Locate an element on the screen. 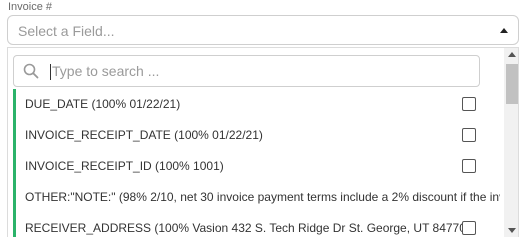  field-label: Invoice # is located at coordinates (30, 7).